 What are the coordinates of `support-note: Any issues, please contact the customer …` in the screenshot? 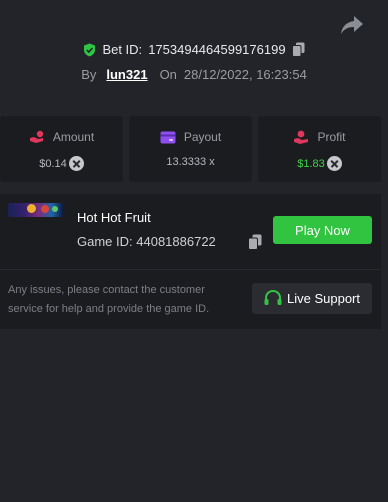 It's located at (109, 299).